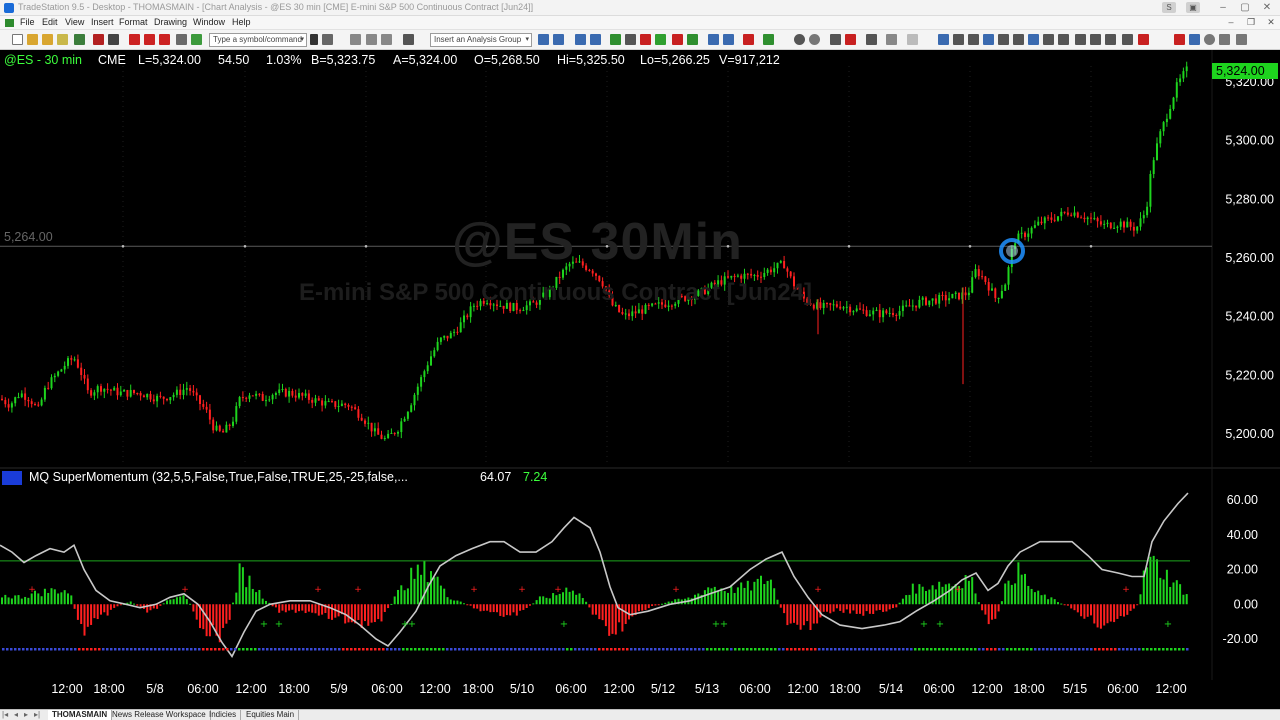 The image size is (1280, 720). Describe the element at coordinates (32, 39) in the screenshot. I see `open-icon` at that location.